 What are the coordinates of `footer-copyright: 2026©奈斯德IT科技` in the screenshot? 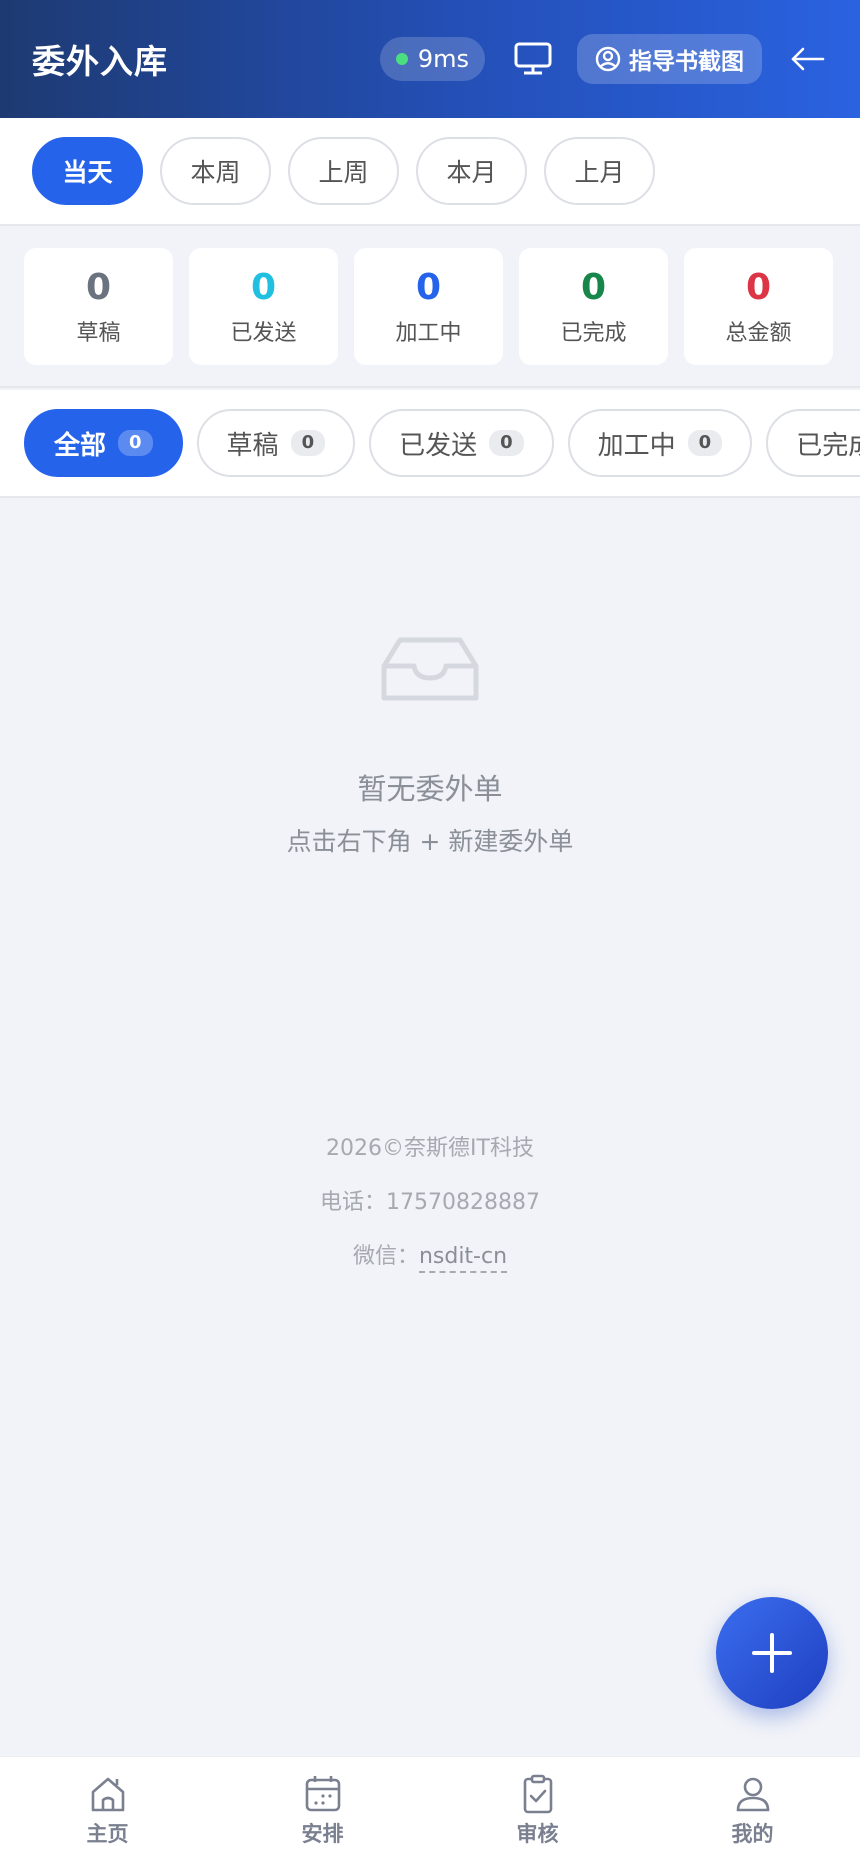 It's located at (430, 1148).